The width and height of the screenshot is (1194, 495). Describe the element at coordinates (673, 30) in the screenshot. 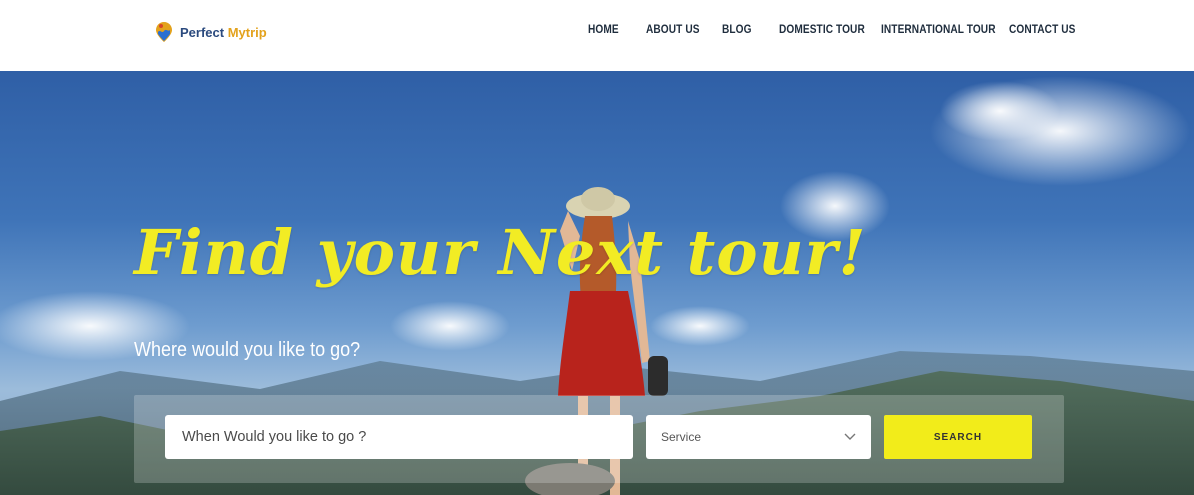

I see `nav-about-us: ABOUT US` at that location.